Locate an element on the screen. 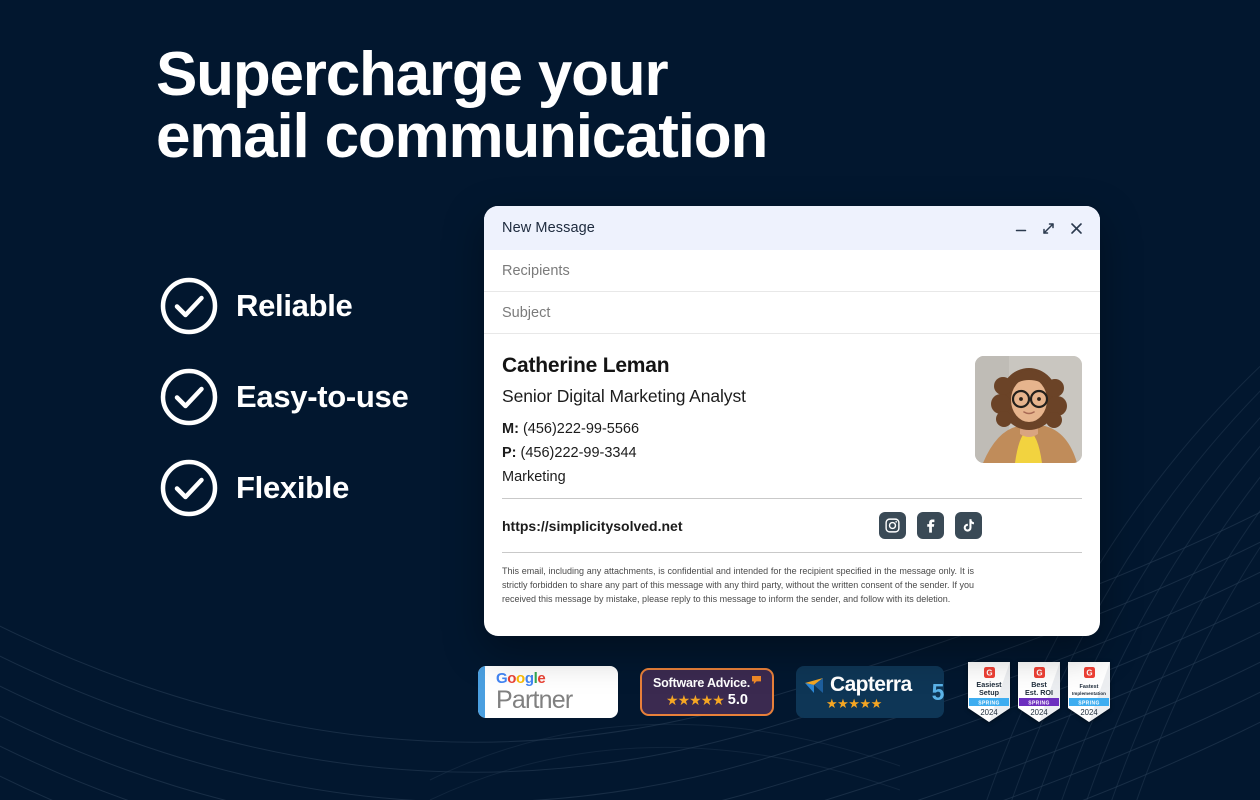 The image size is (1260, 800). headline-line-2: email communication is located at coordinates (462, 136).